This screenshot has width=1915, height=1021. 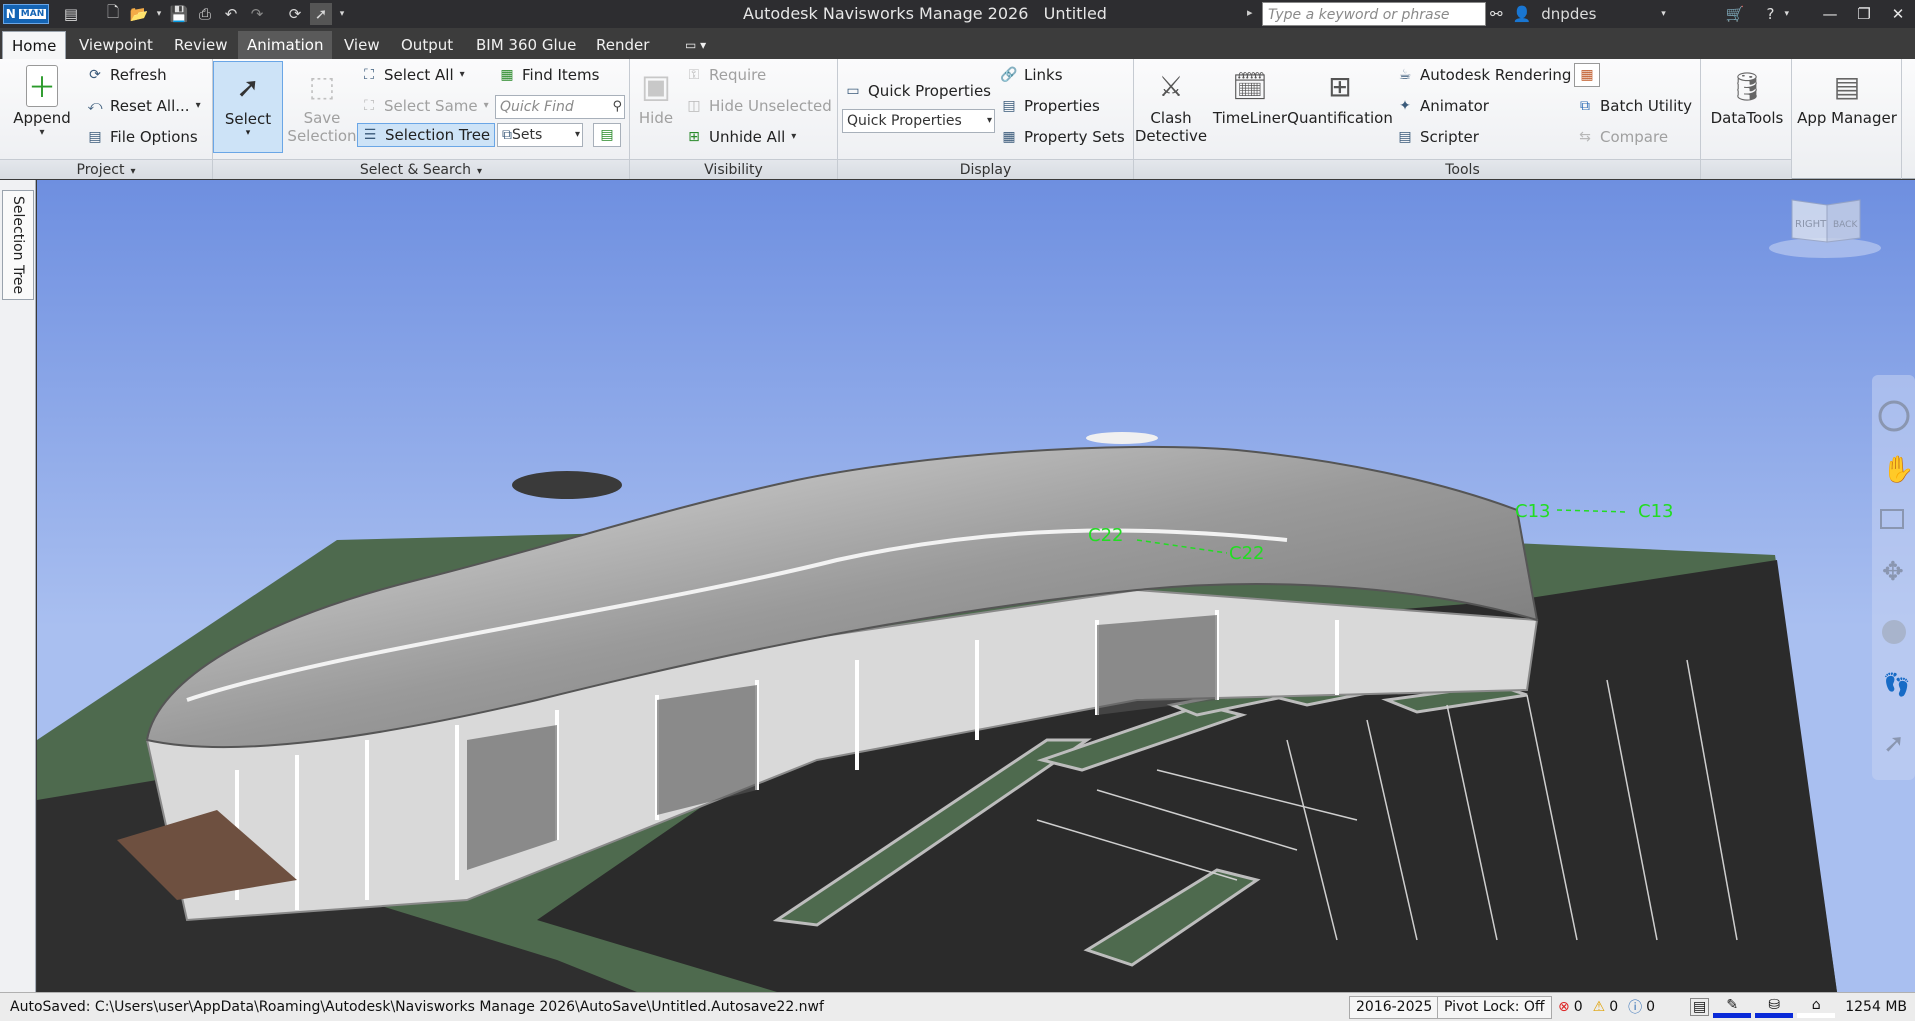 I want to click on undo-icon: ↶, so click(x=231, y=14).